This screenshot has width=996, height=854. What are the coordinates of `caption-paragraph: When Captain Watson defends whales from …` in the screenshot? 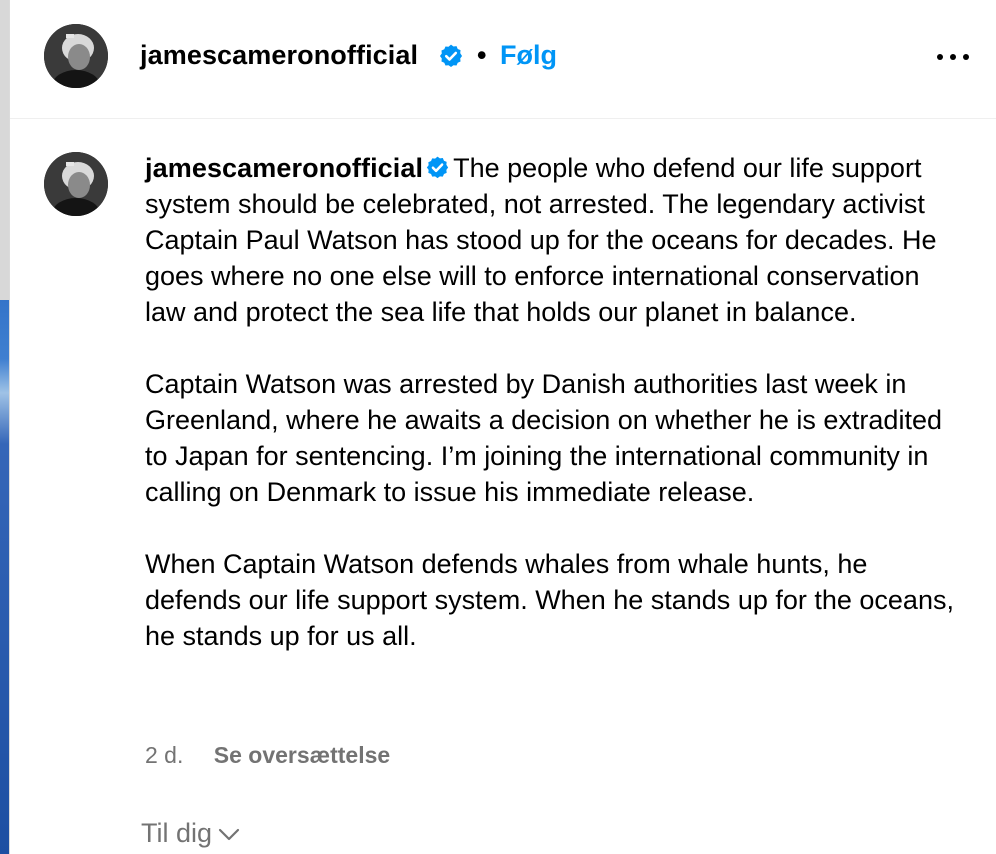 It's located at (549, 600).